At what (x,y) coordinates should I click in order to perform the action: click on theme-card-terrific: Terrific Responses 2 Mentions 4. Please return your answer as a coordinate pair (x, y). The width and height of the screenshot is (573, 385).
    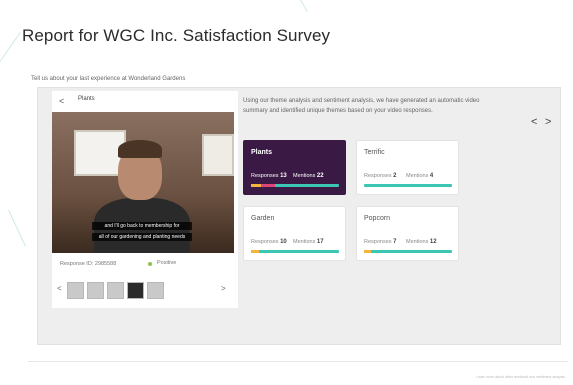
    Looking at the image, I should click on (407, 167).